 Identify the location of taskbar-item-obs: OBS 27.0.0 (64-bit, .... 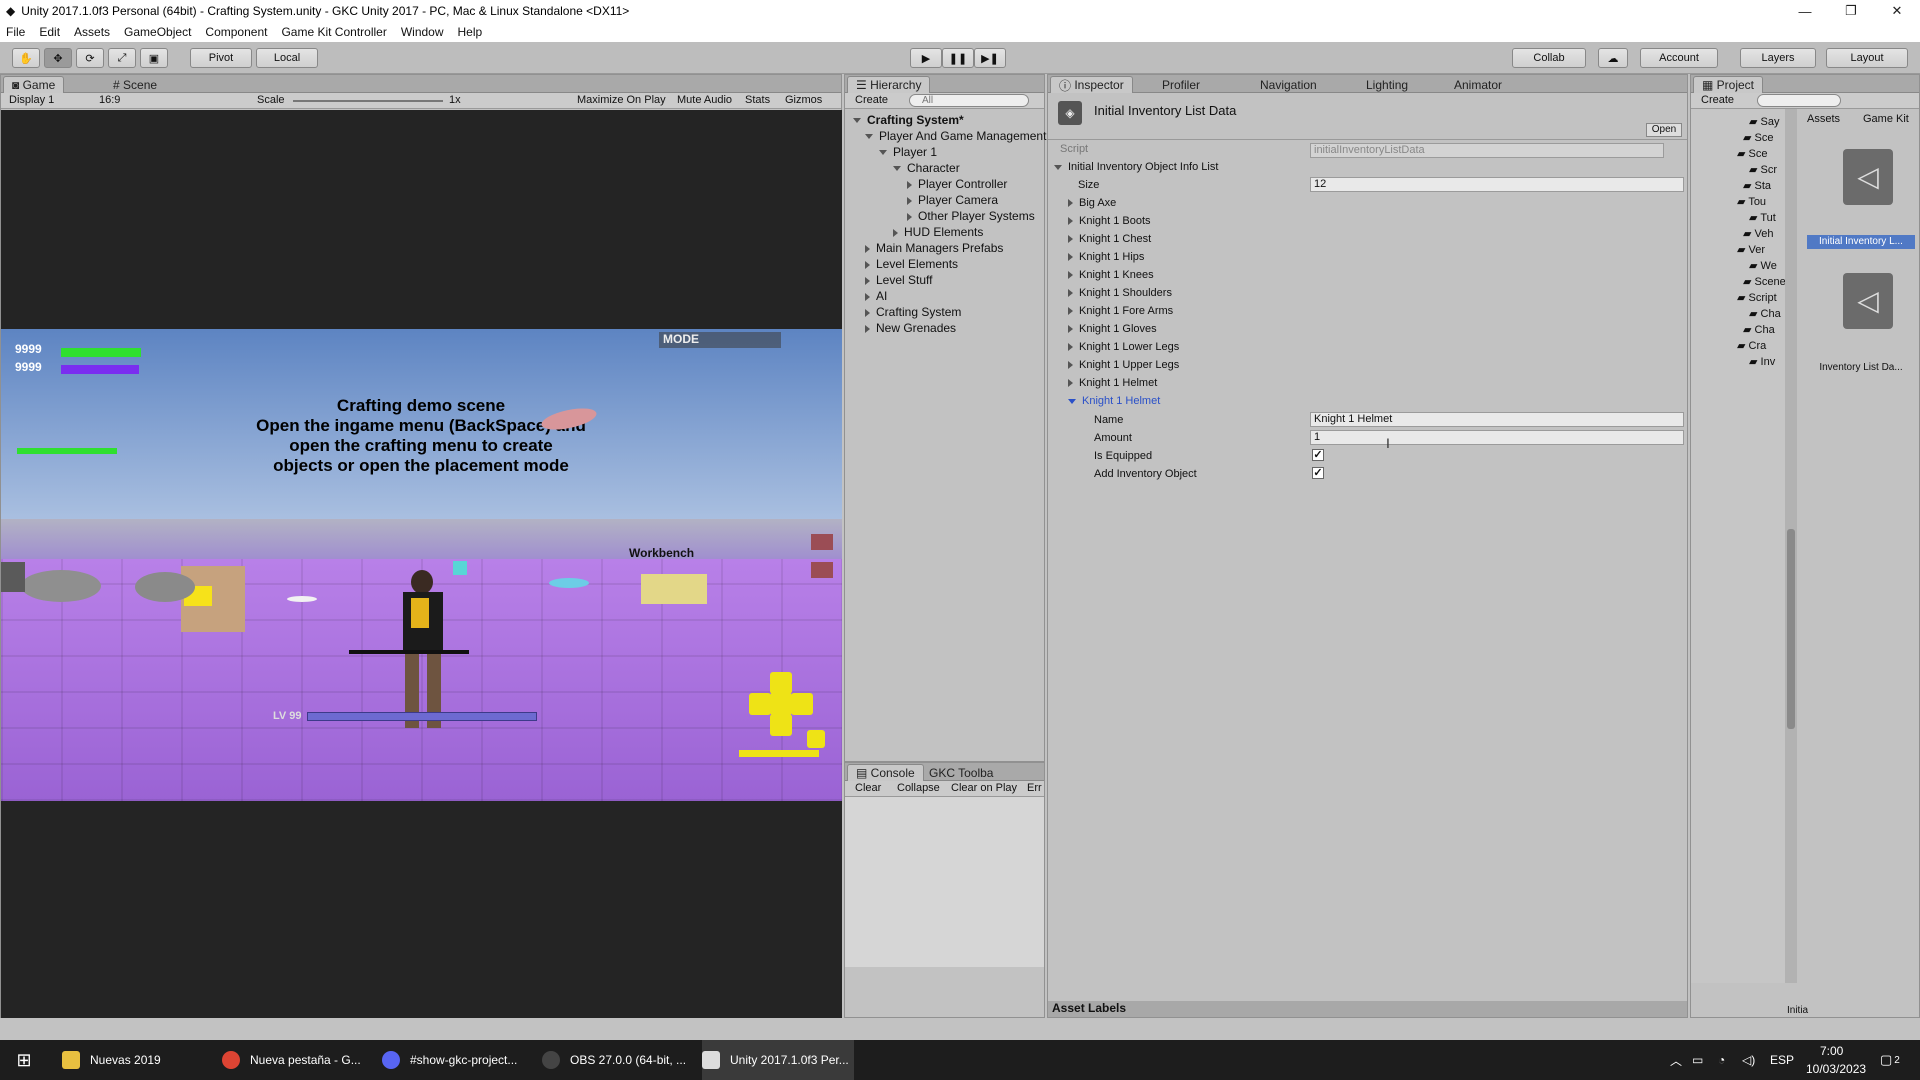
(622, 1060).